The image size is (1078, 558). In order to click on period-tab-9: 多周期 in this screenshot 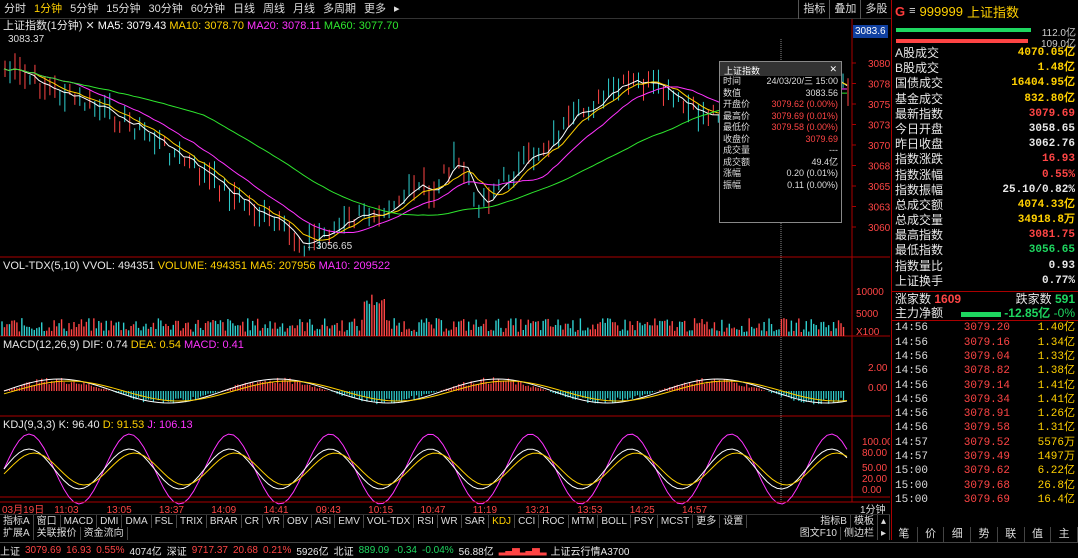, I will do `click(339, 9)`.